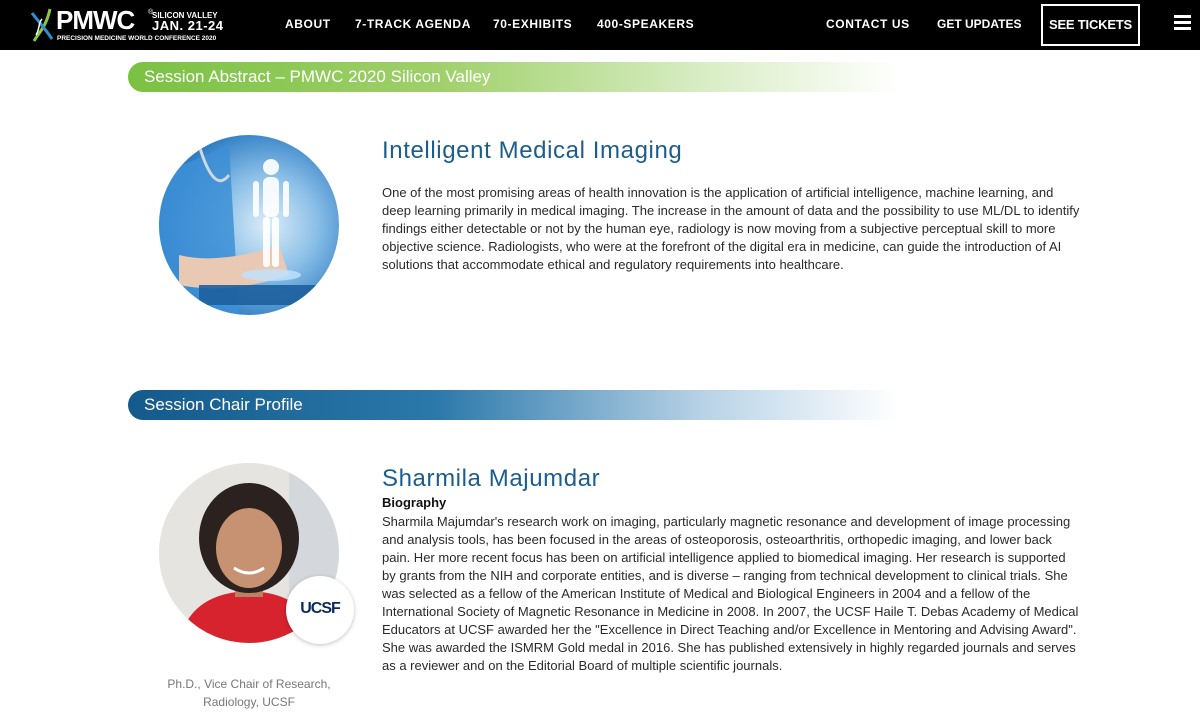 This screenshot has width=1200, height=718. I want to click on nav-link-updates: GET UPDATES, so click(979, 24).